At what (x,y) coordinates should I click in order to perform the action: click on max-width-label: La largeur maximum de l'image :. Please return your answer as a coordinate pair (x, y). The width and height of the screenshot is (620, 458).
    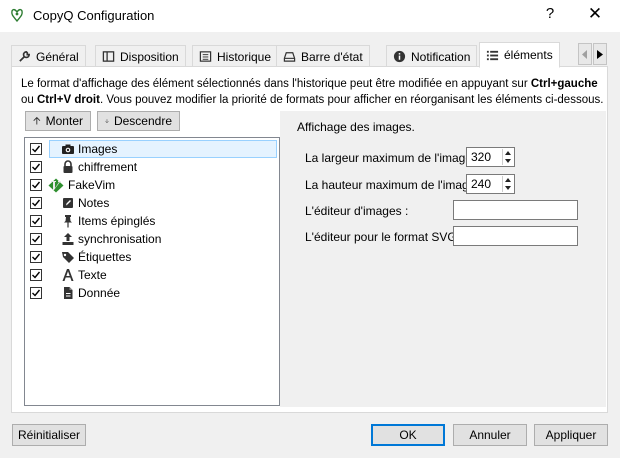
    Looking at the image, I should click on (392, 158).